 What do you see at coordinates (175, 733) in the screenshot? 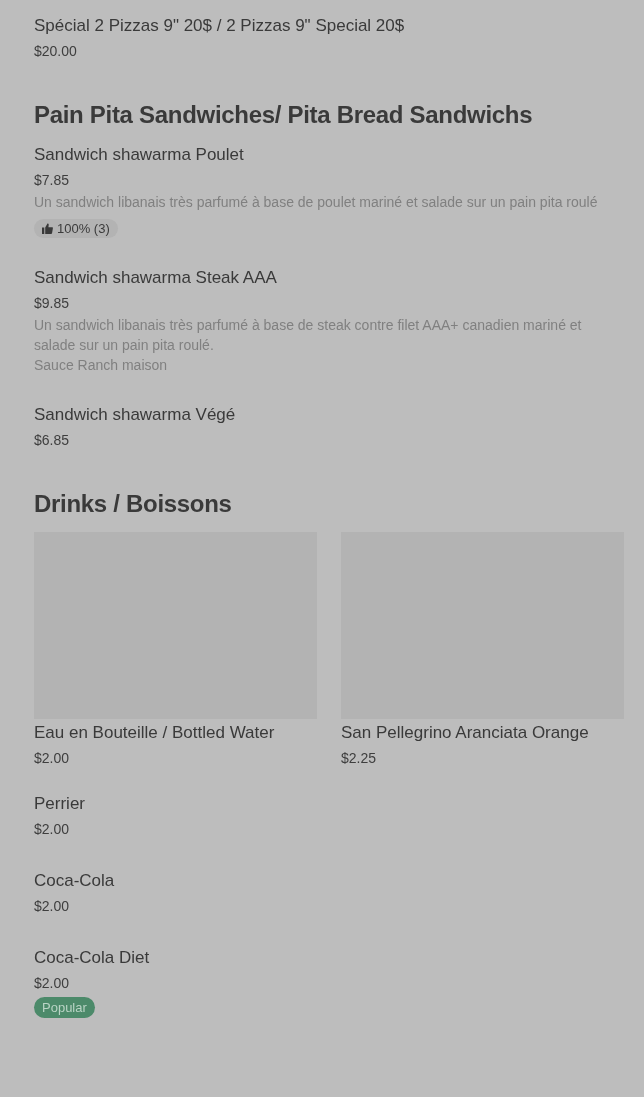
I see `item-name: Eau en Bouteille / Bottled Water` at bounding box center [175, 733].